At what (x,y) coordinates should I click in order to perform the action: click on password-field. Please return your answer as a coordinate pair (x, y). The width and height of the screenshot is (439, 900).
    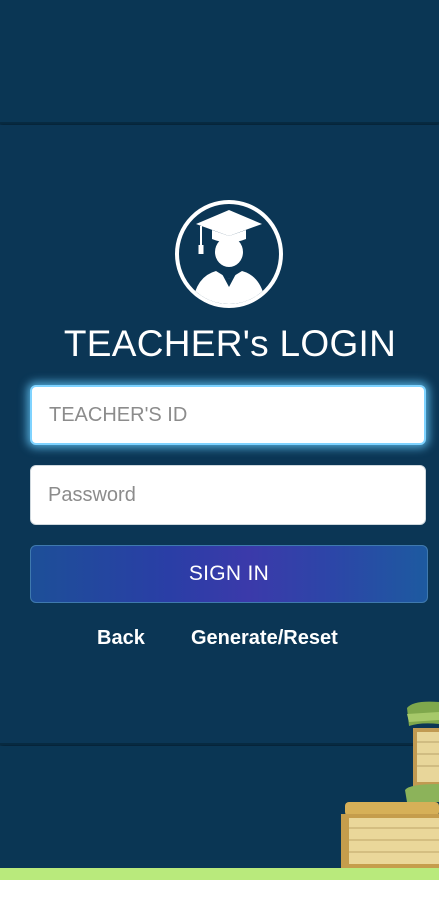
    Looking at the image, I should click on (228, 495).